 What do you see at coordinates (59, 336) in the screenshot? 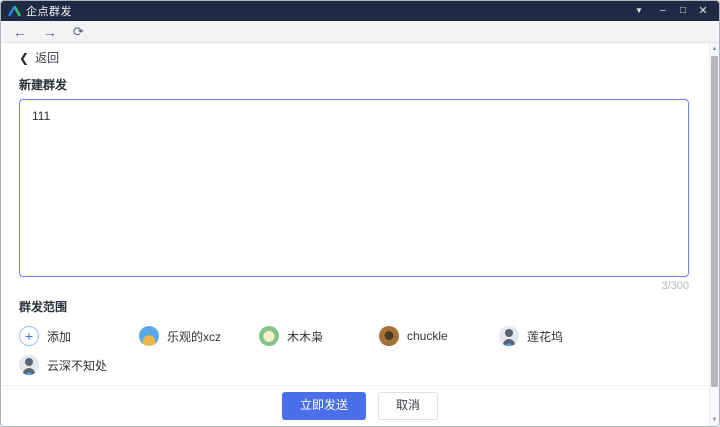
I see `add-contact-label: 添加` at bounding box center [59, 336].